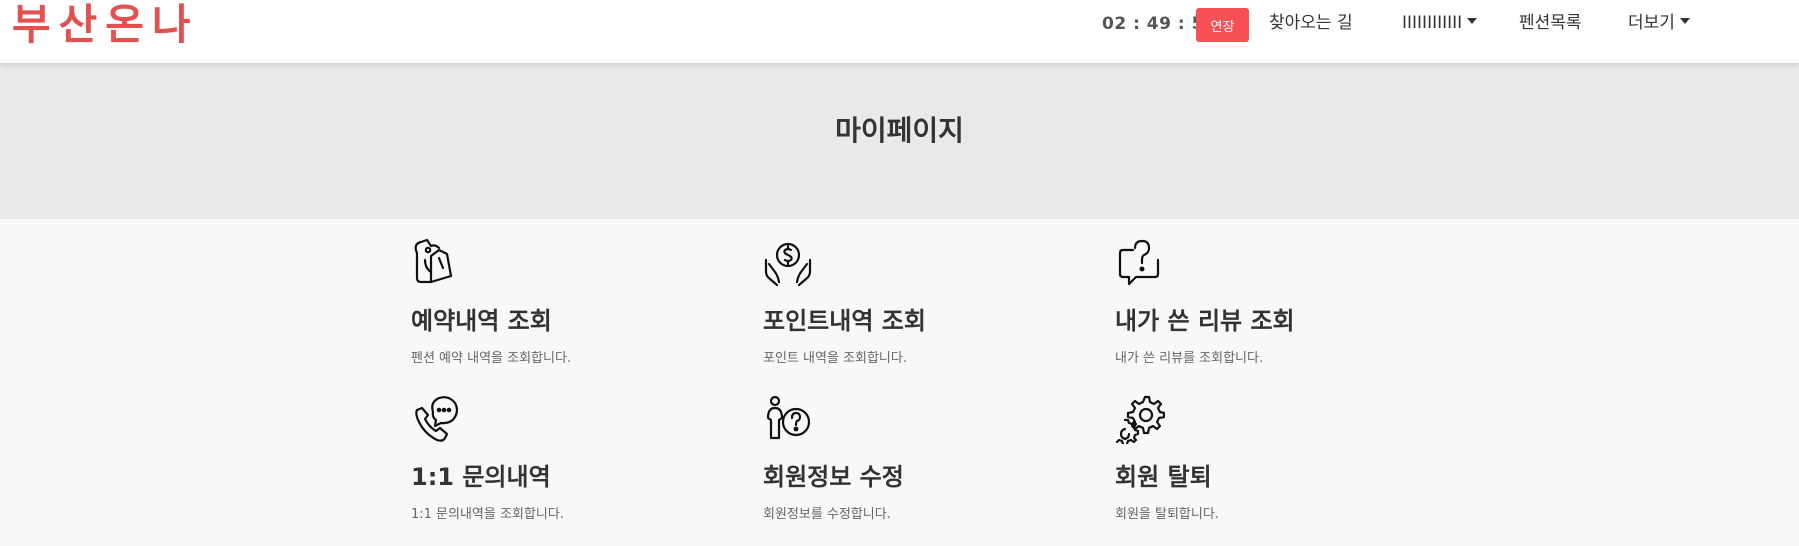  What do you see at coordinates (788, 264) in the screenshot?
I see `point-coin-icon` at bounding box center [788, 264].